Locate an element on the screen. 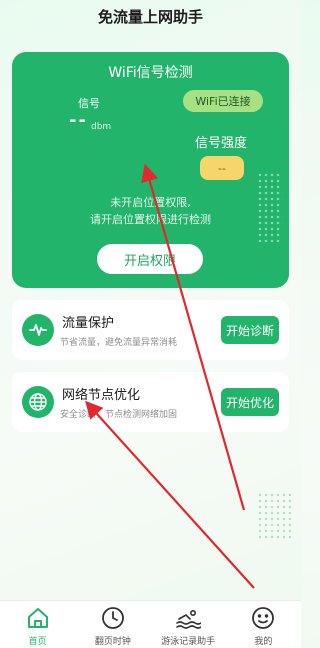  home-icon is located at coordinates (38, 618).